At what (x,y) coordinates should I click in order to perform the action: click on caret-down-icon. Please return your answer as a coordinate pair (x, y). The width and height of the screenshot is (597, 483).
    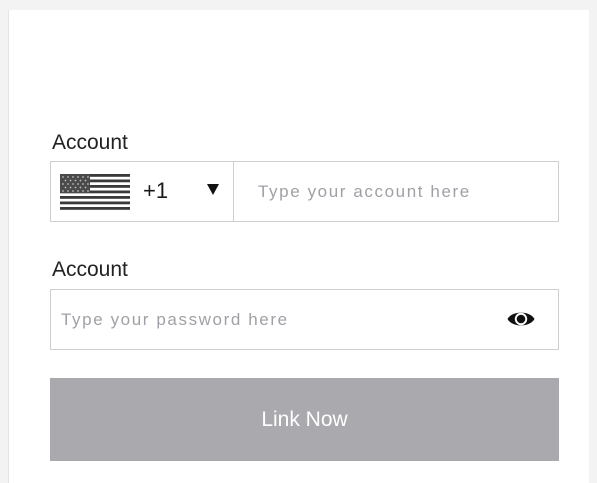
    Looking at the image, I should click on (213, 189).